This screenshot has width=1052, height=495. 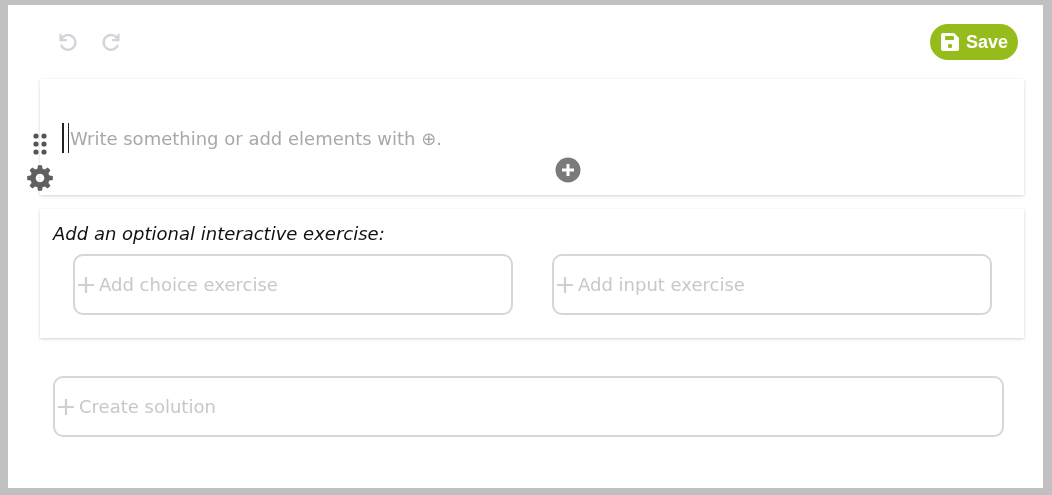 I want to click on save-button: Save, so click(x=973, y=42).